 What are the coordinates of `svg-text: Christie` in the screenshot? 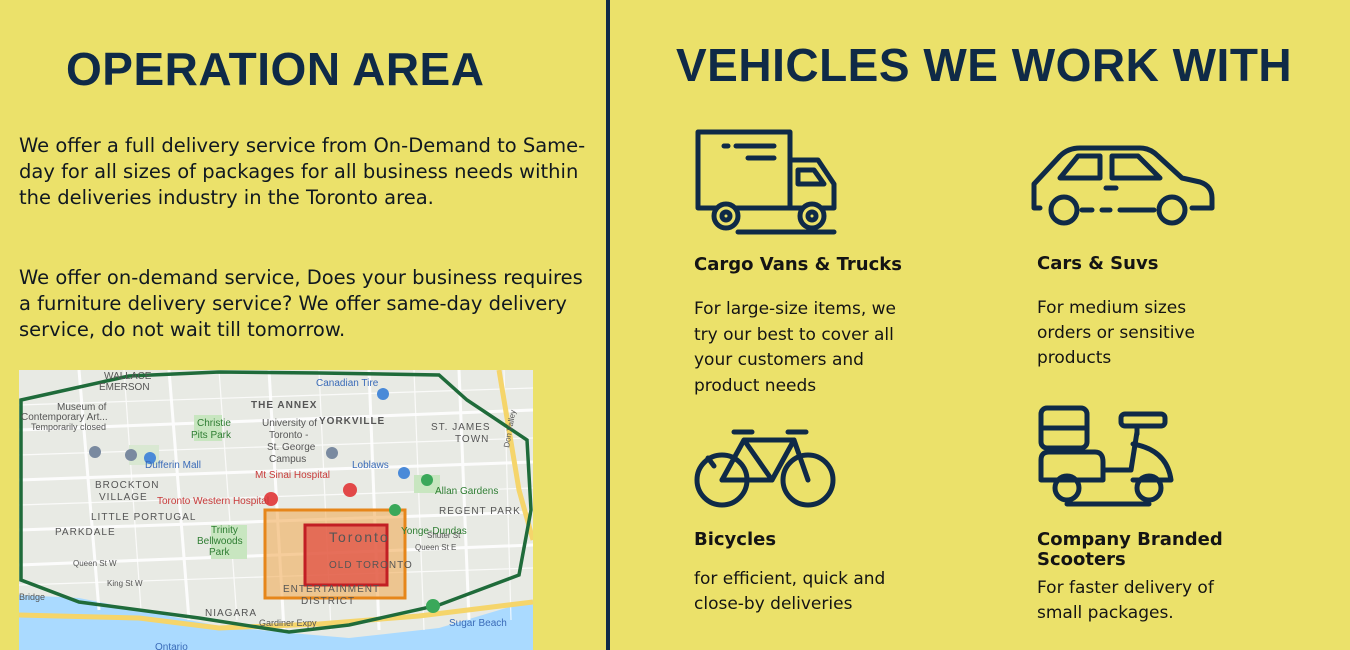 It's located at (214, 423).